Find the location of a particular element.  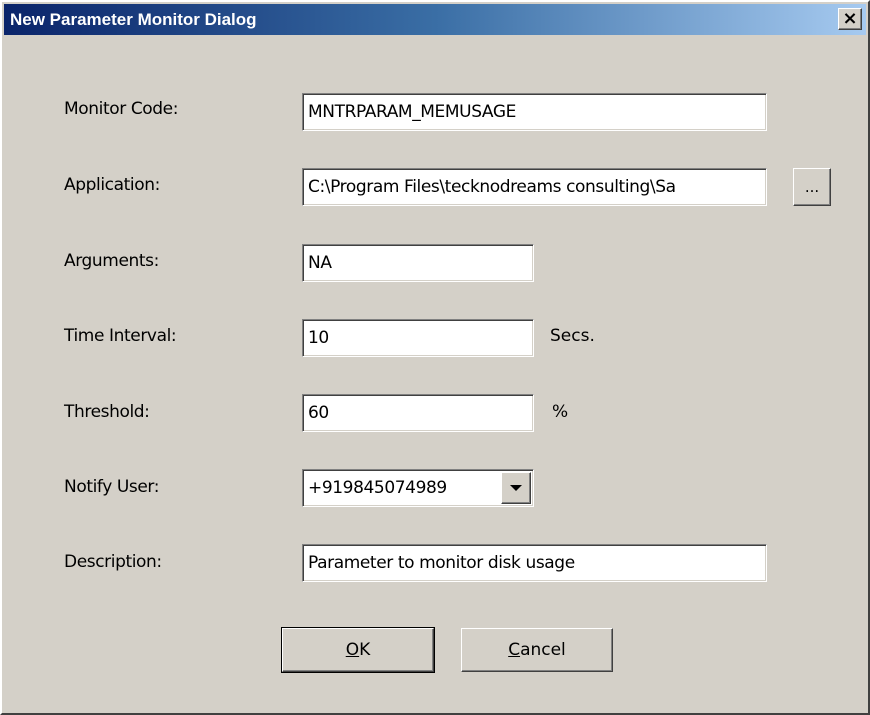

notify-user-select: +919845074989 is located at coordinates (418, 488).